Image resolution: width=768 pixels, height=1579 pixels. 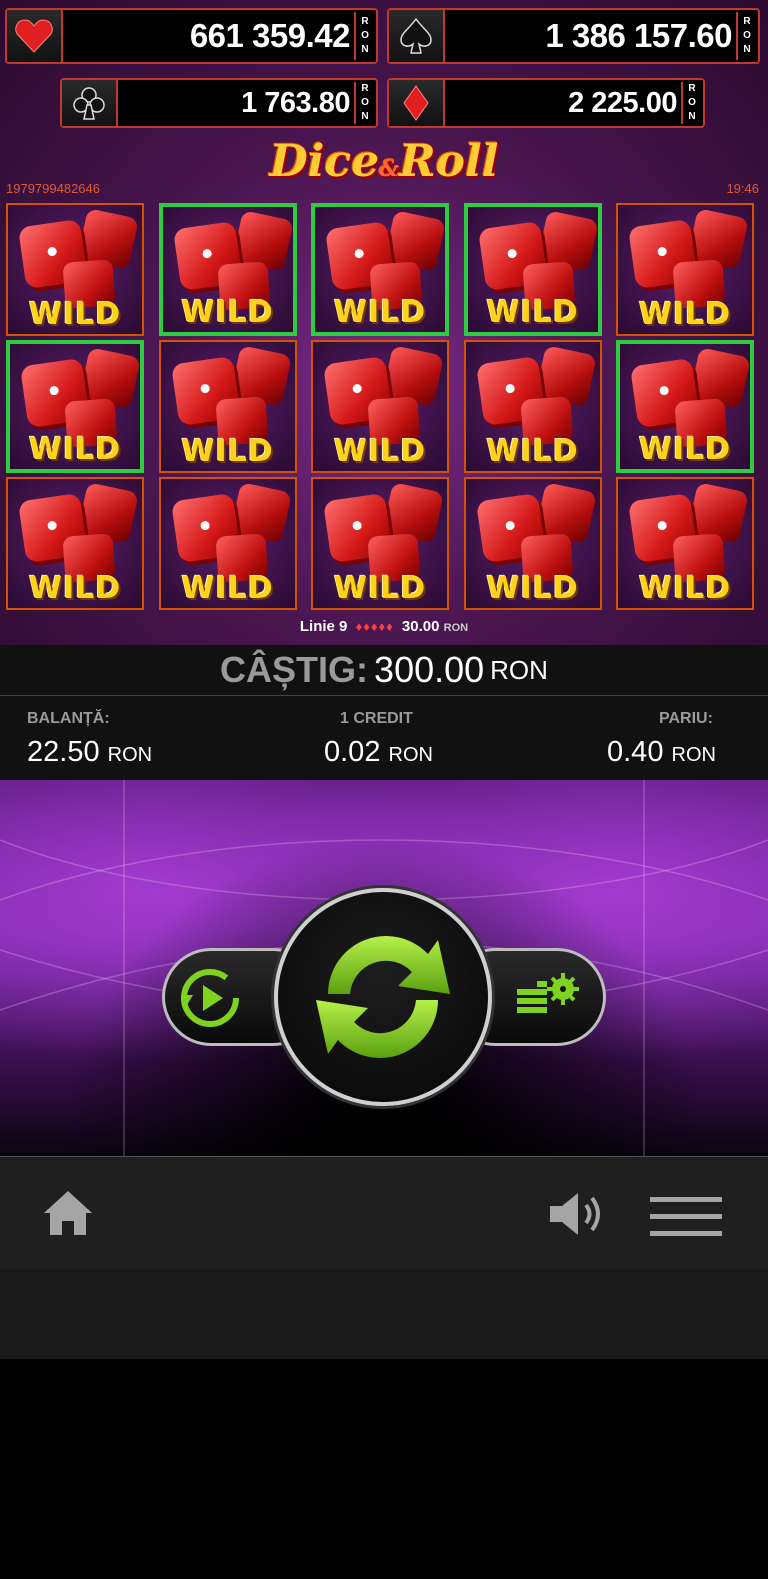 What do you see at coordinates (384, 161) in the screenshot?
I see `game-logo: Dice&Roll` at bounding box center [384, 161].